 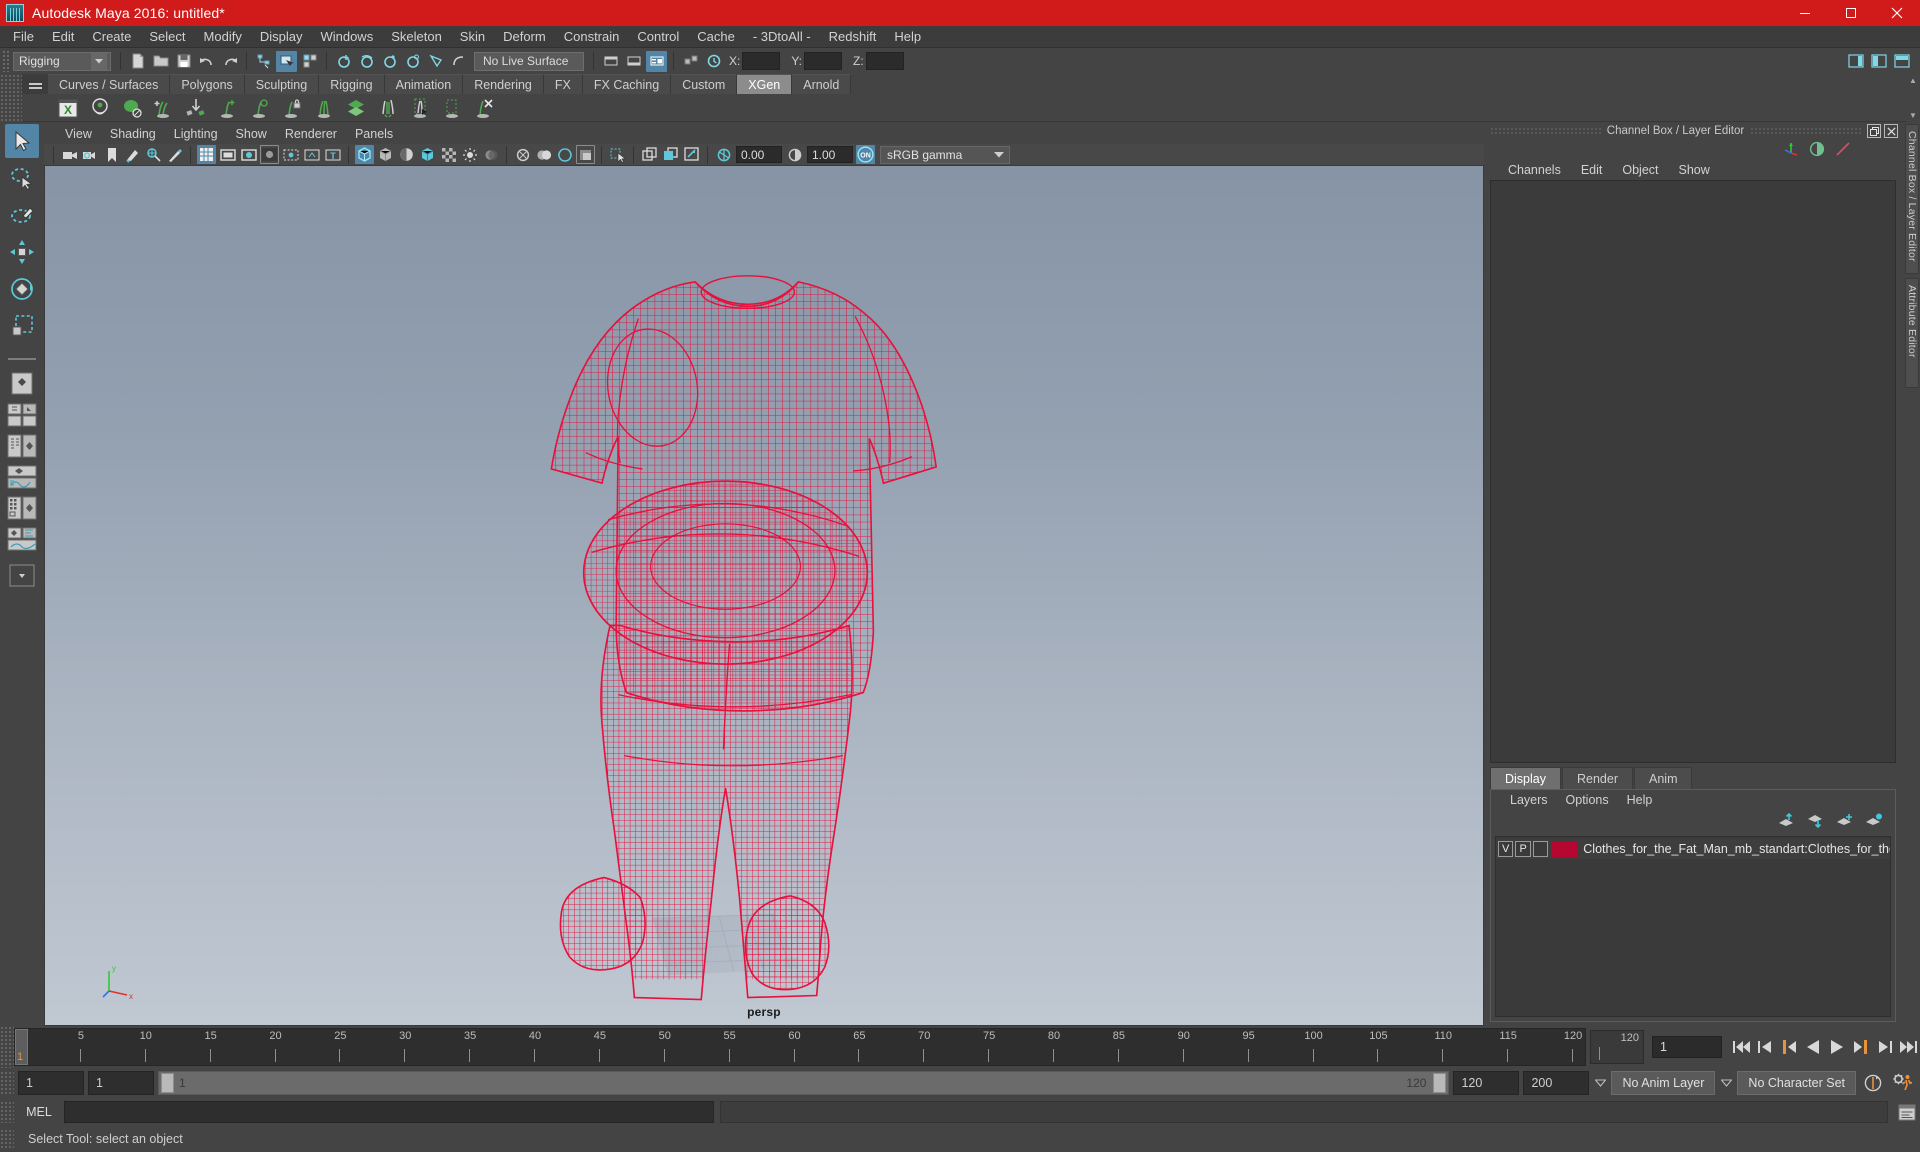 I want to click on shelf-tab-arnold: Arnold, so click(x=822, y=84).